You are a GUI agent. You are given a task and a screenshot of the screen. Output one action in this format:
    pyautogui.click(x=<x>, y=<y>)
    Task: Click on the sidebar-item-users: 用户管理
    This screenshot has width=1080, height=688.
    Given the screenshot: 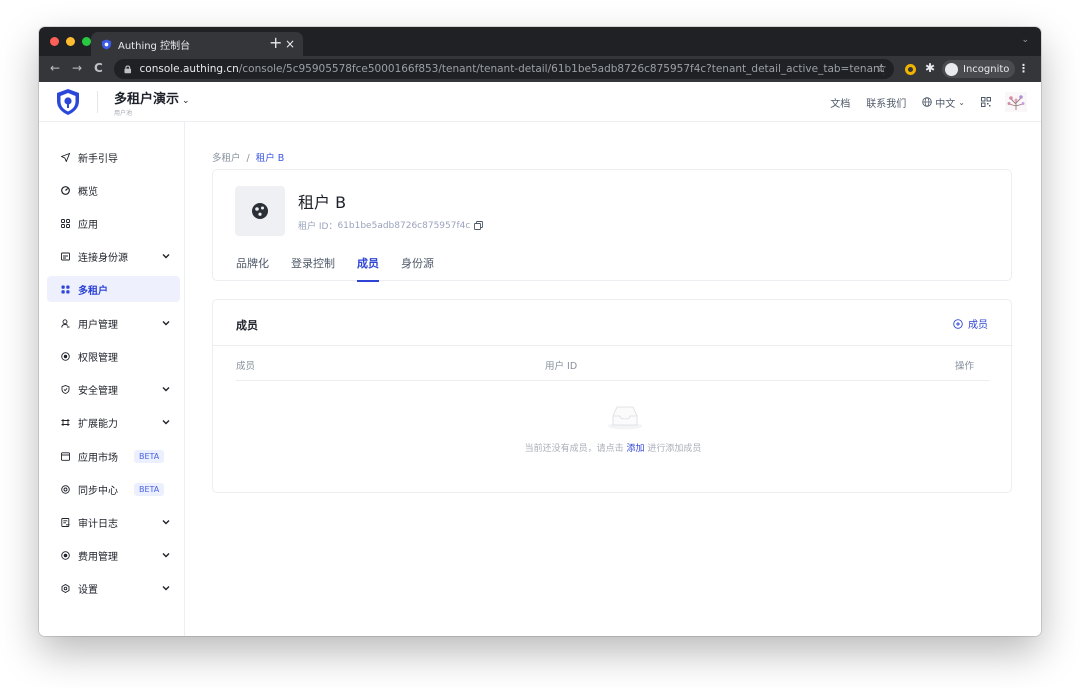 What is the action you would take?
    pyautogui.click(x=113, y=323)
    